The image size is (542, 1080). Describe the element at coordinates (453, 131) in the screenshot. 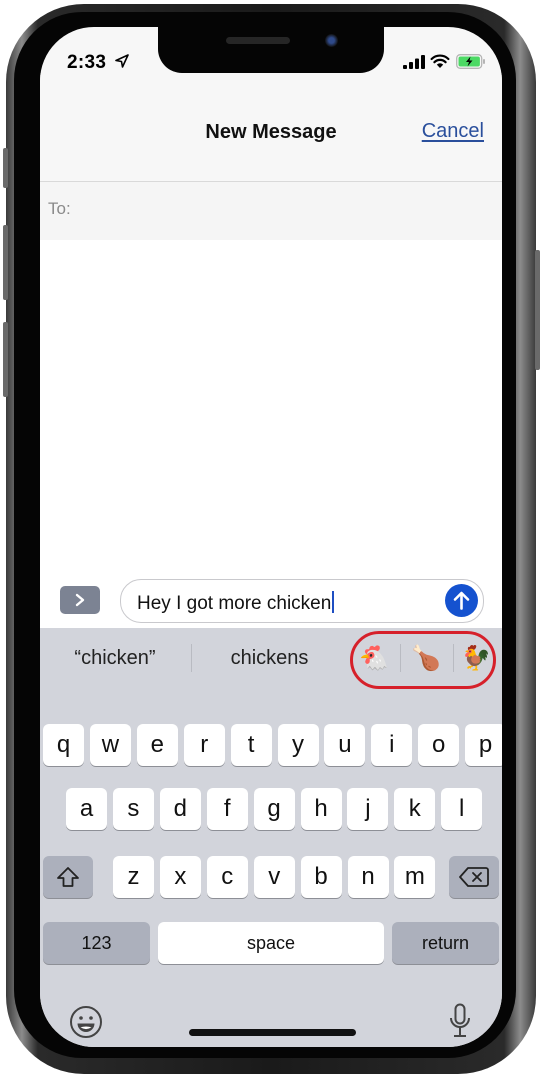

I see `cancel-button: Cancel` at that location.